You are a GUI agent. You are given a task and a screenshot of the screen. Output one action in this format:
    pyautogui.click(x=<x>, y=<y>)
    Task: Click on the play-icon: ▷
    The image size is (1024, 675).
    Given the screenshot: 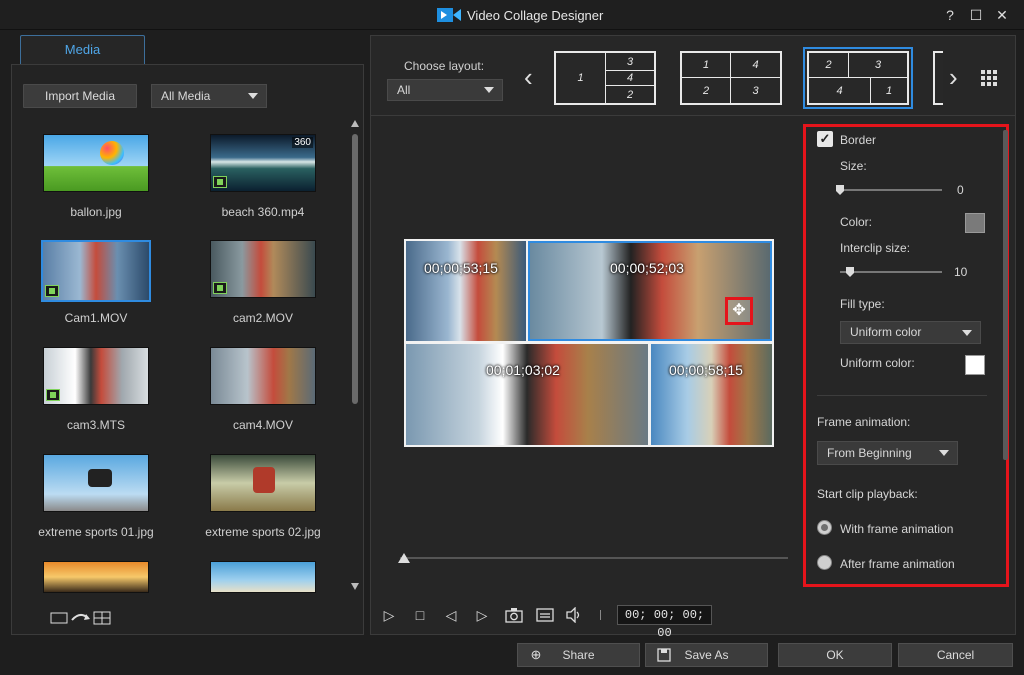 What is the action you would take?
    pyautogui.click(x=389, y=615)
    